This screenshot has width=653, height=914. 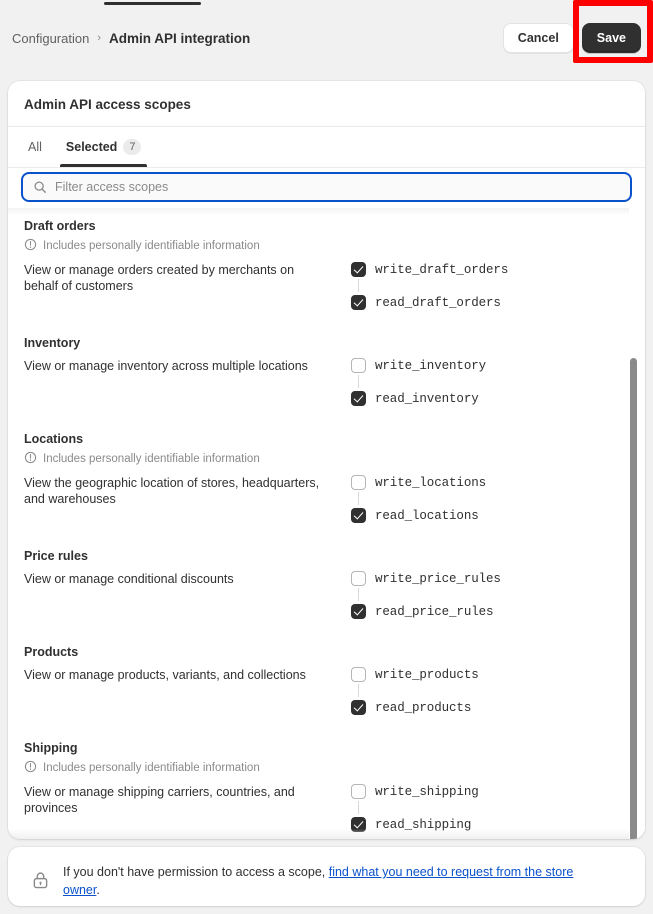 What do you see at coordinates (51, 748) in the screenshot?
I see `scope-group-title: Shipping` at bounding box center [51, 748].